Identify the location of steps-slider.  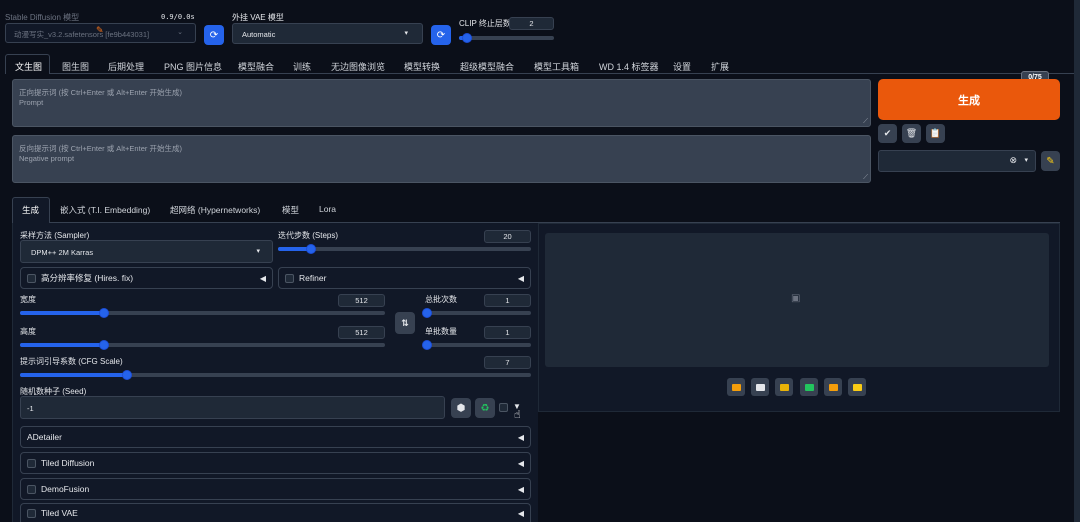
(404, 249).